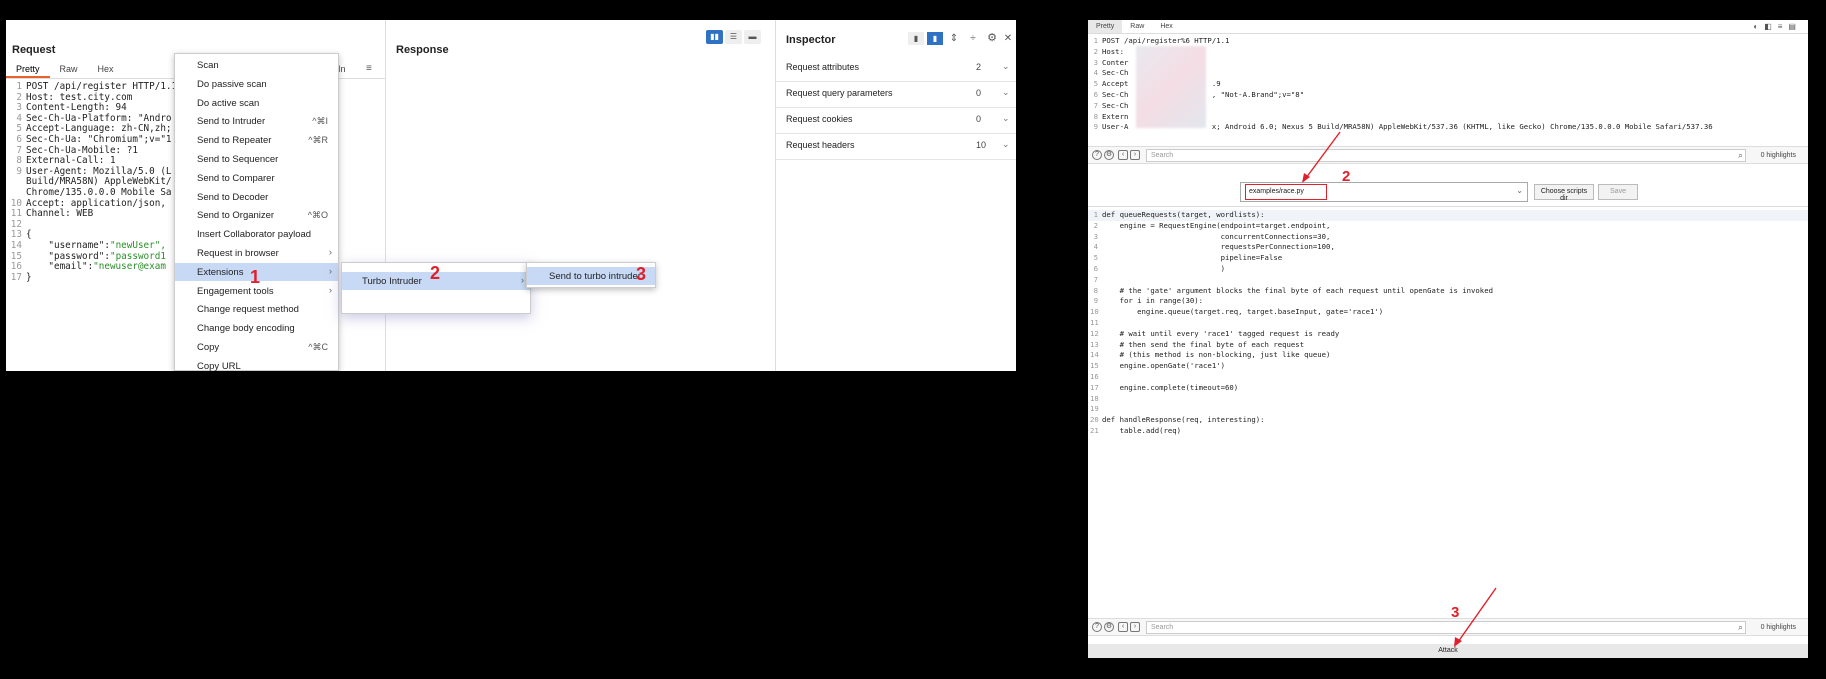 Image resolution: width=1826 pixels, height=679 pixels. I want to click on shortcut-label: ^⌘C, so click(318, 347).